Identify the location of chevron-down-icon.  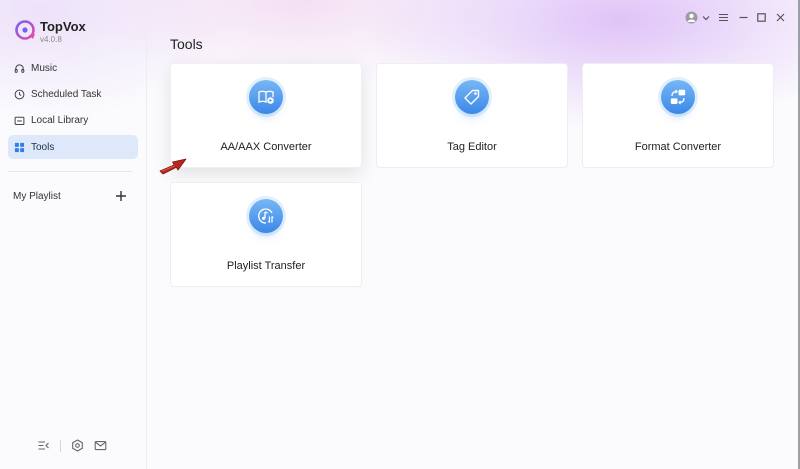
(706, 18).